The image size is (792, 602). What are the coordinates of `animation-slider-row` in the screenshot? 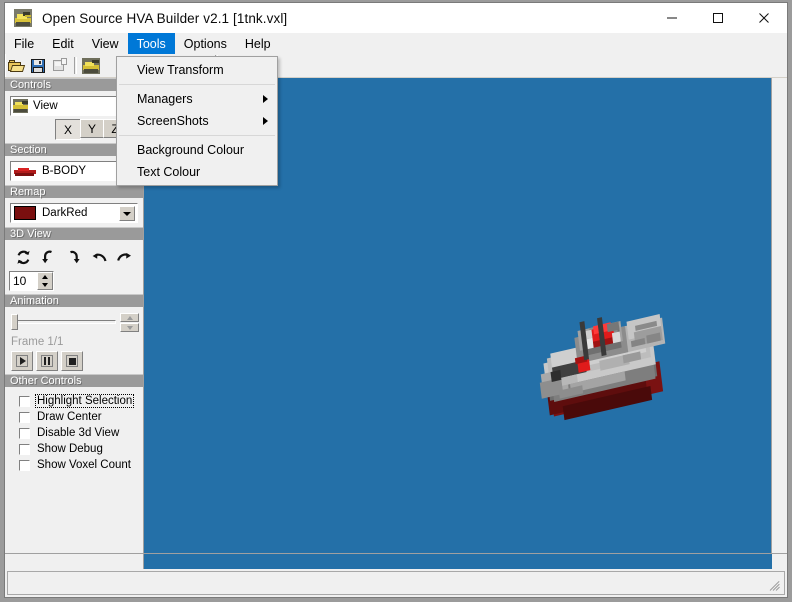 It's located at (74, 322).